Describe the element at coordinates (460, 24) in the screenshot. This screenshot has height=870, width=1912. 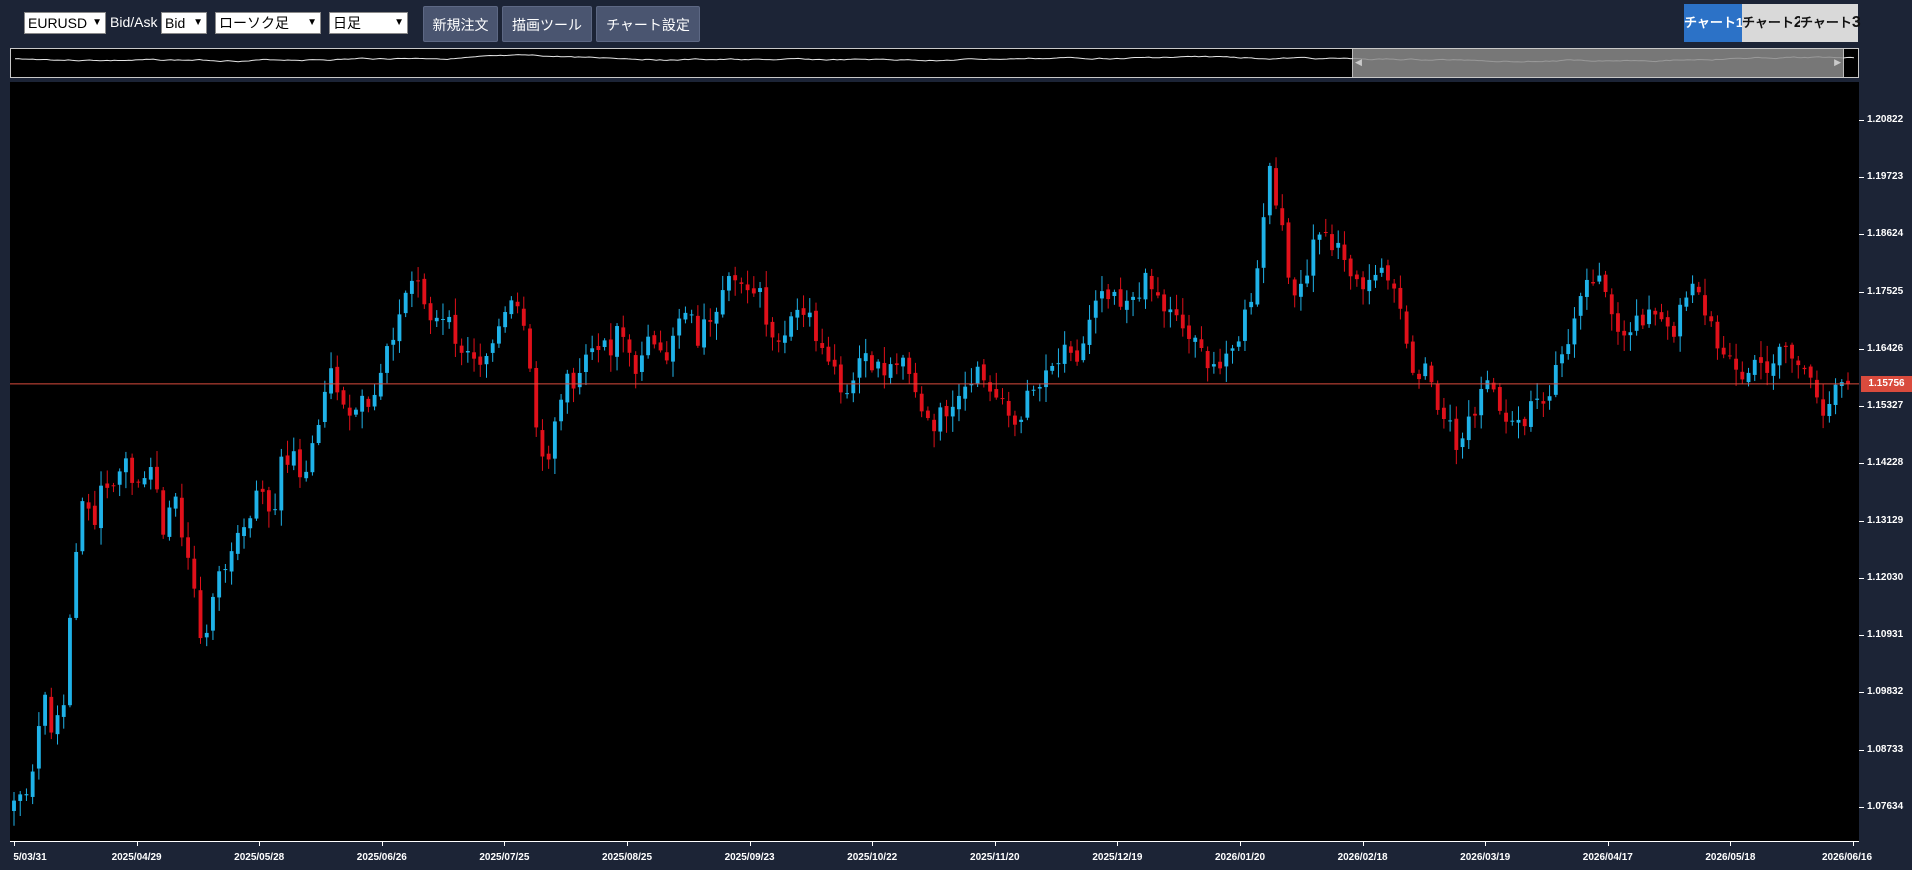
I see `new-order-button: 新規注文` at that location.